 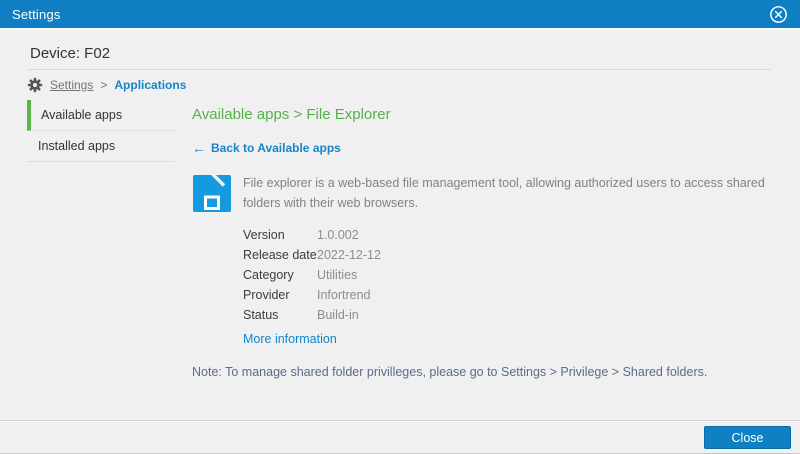 What do you see at coordinates (290, 339) in the screenshot?
I see `more-information-link: More information` at bounding box center [290, 339].